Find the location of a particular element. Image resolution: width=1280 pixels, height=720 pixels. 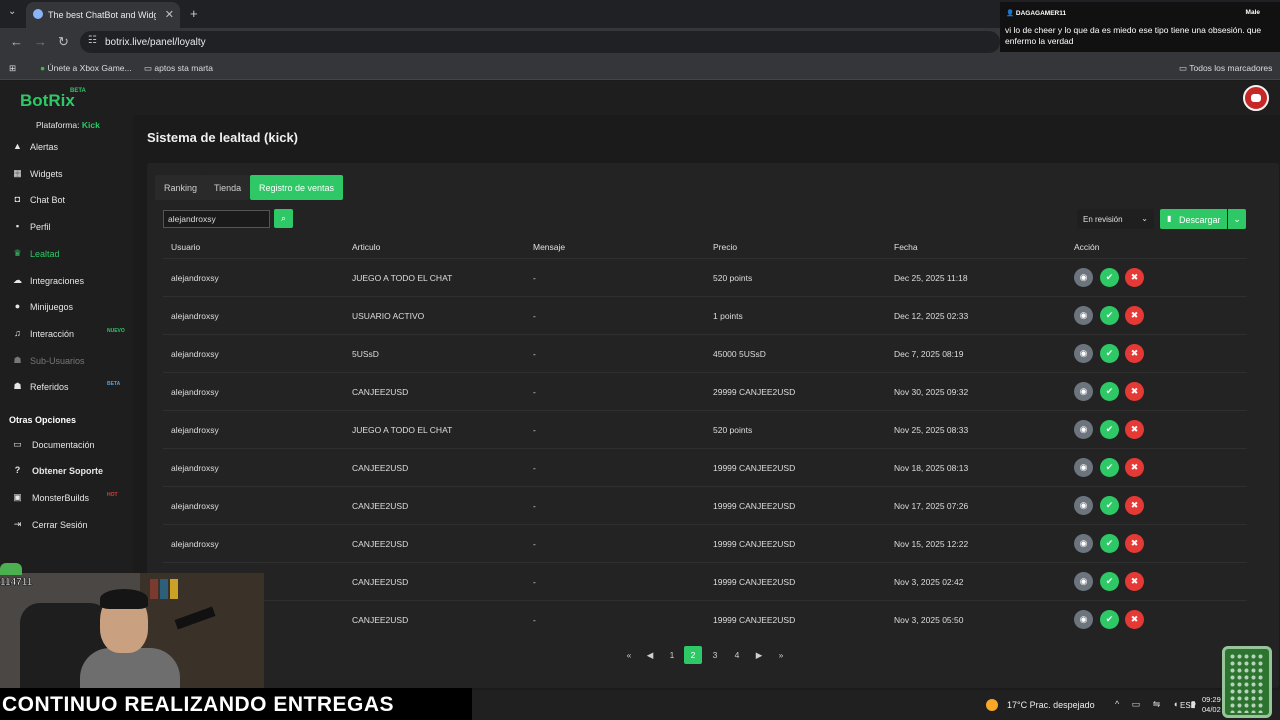

new-tab-icon: + is located at coordinates (194, 13).